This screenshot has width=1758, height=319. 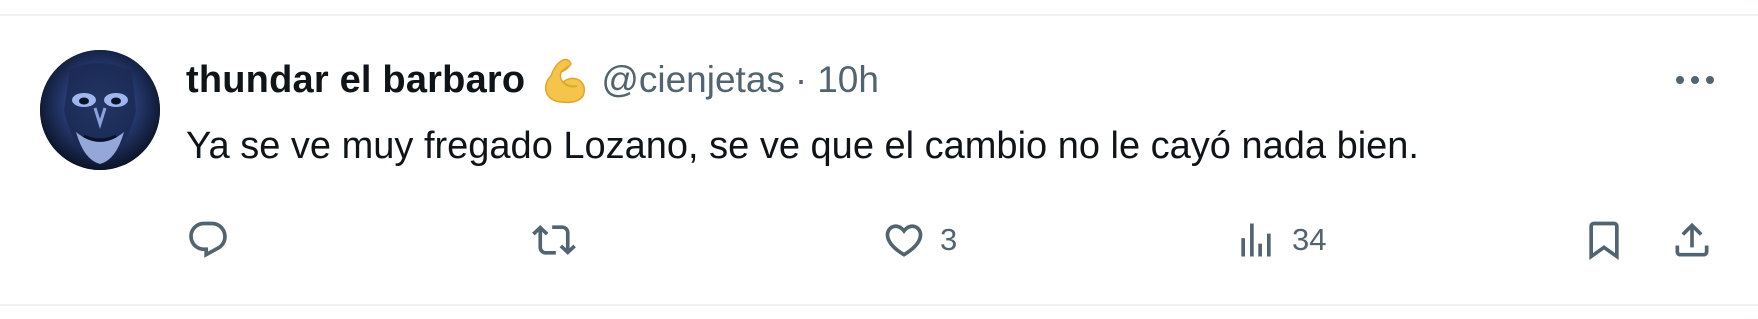 What do you see at coordinates (949, 239) in the screenshot?
I see `like-count: 3` at bounding box center [949, 239].